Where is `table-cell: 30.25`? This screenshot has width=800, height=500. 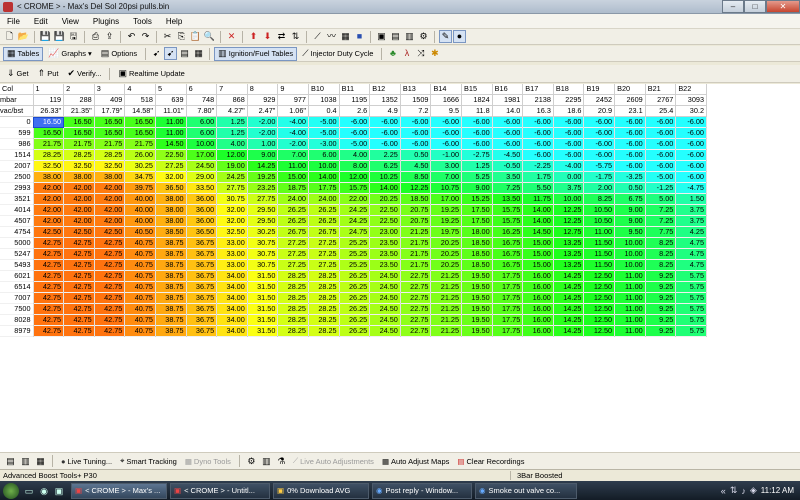 table-cell: 30.25 is located at coordinates (140, 166).